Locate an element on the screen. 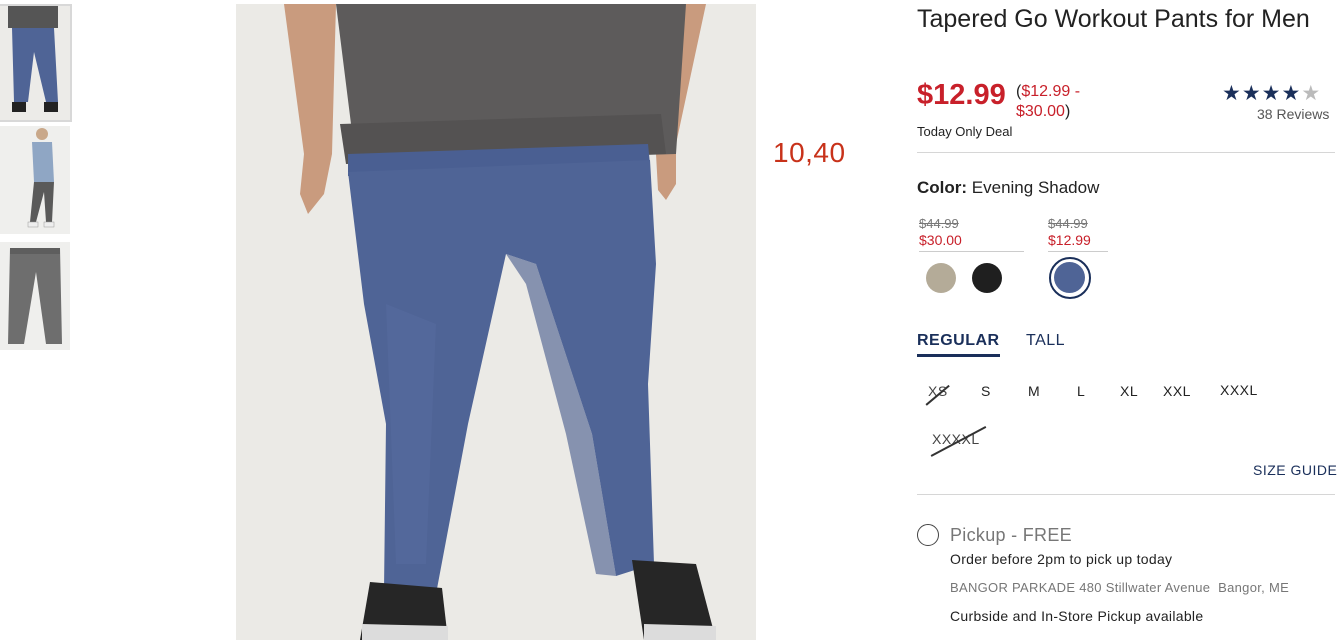  color-label: Color: is located at coordinates (942, 187).